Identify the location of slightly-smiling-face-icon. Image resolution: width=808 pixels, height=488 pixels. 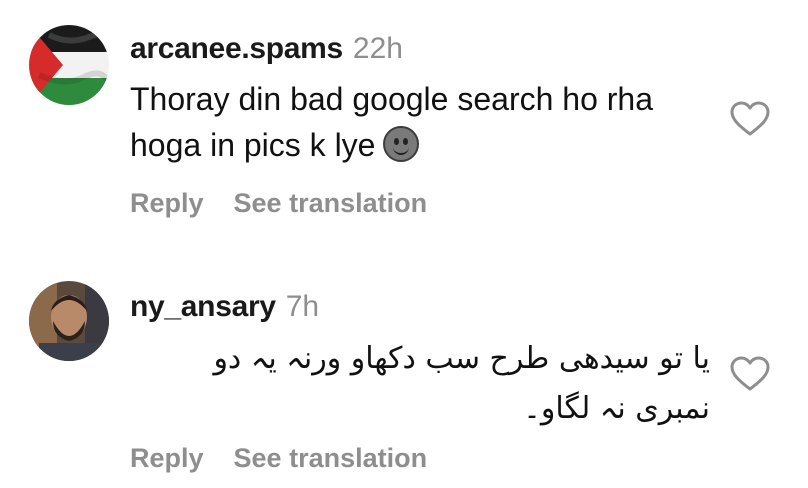
(401, 144).